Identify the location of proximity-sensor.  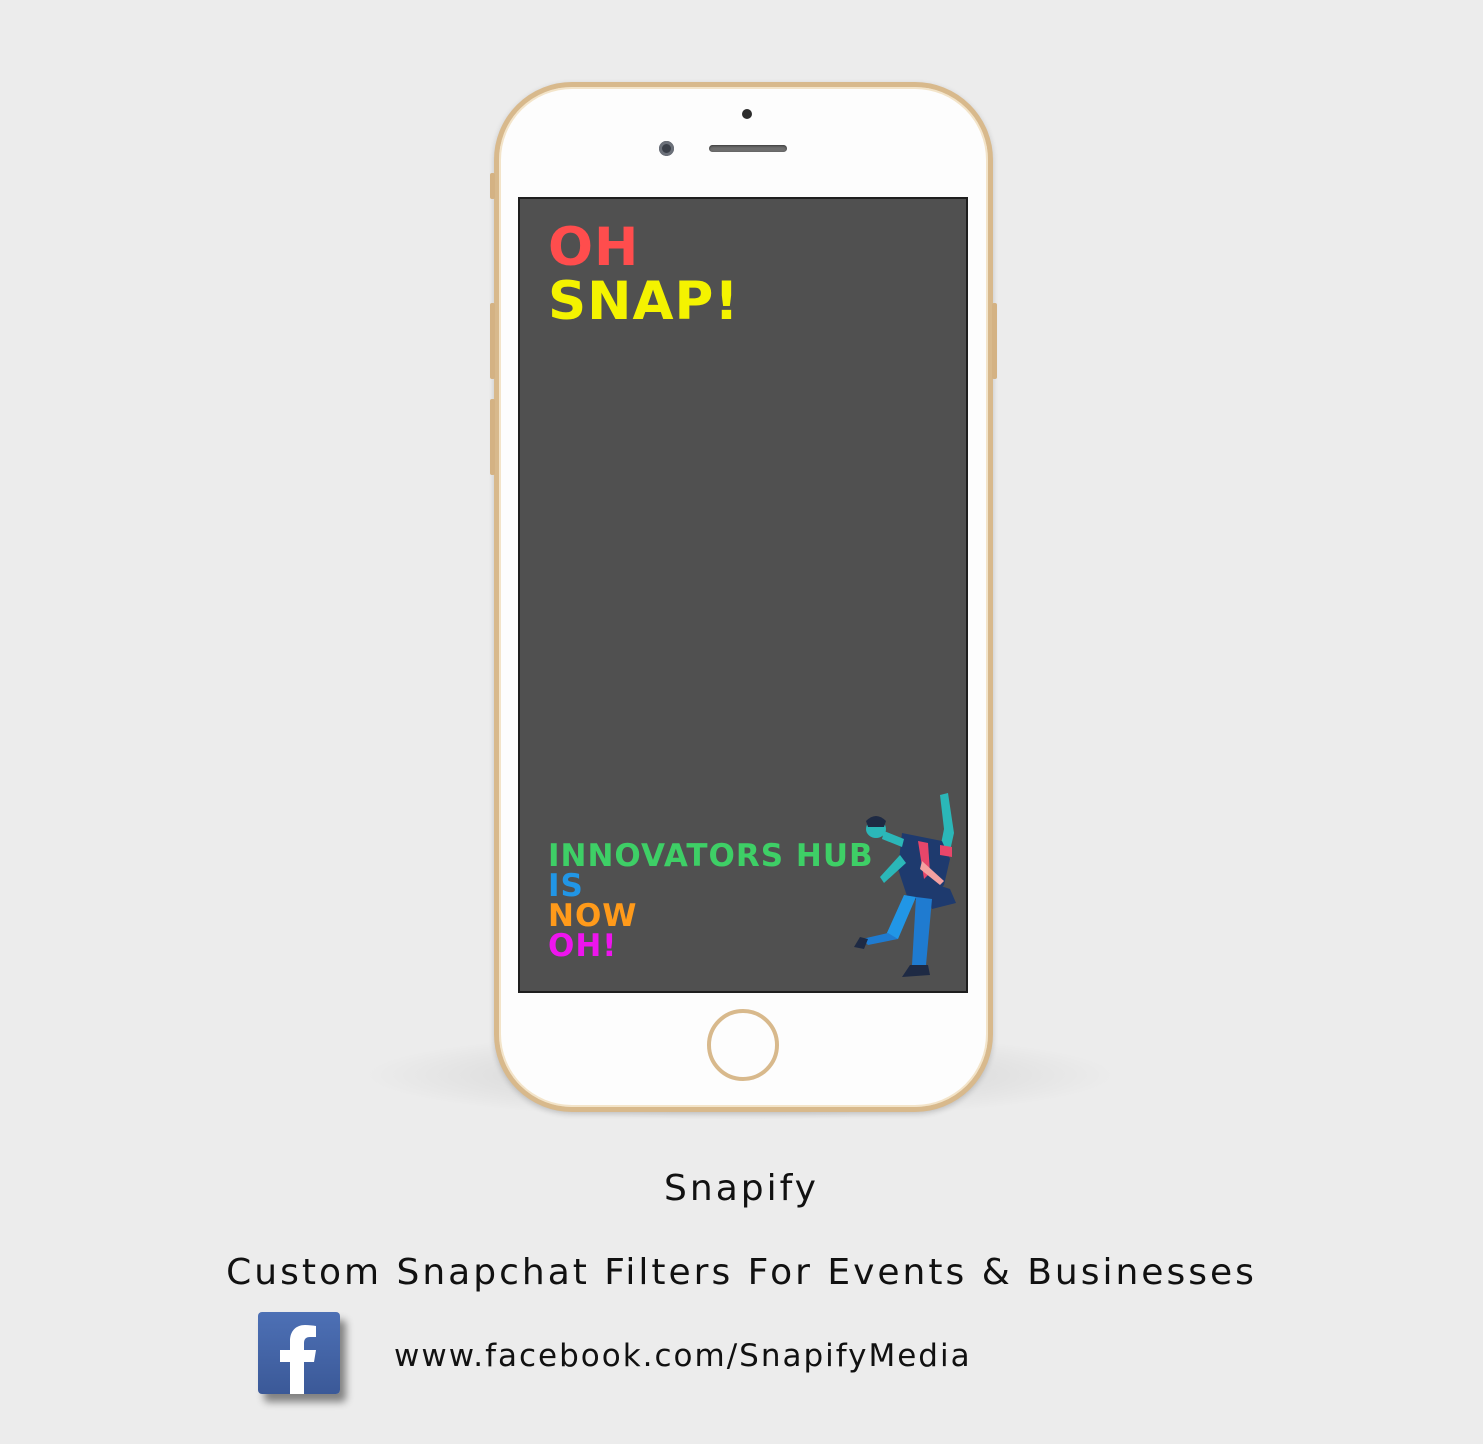
(747, 114).